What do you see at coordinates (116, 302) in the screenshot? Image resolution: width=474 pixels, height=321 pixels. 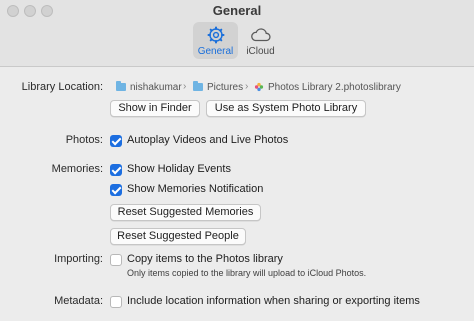 I see `include-location-checkbox` at bounding box center [116, 302].